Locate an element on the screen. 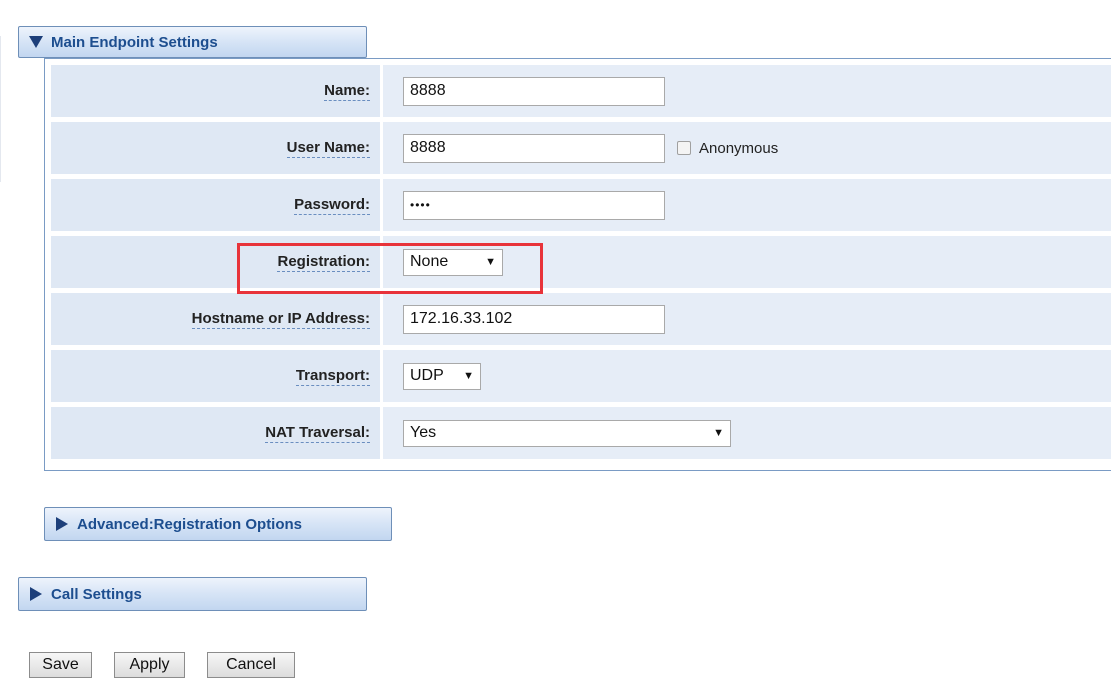 This screenshot has height=678, width=1111. hostname-input: 172.16.33.102 is located at coordinates (534, 319).